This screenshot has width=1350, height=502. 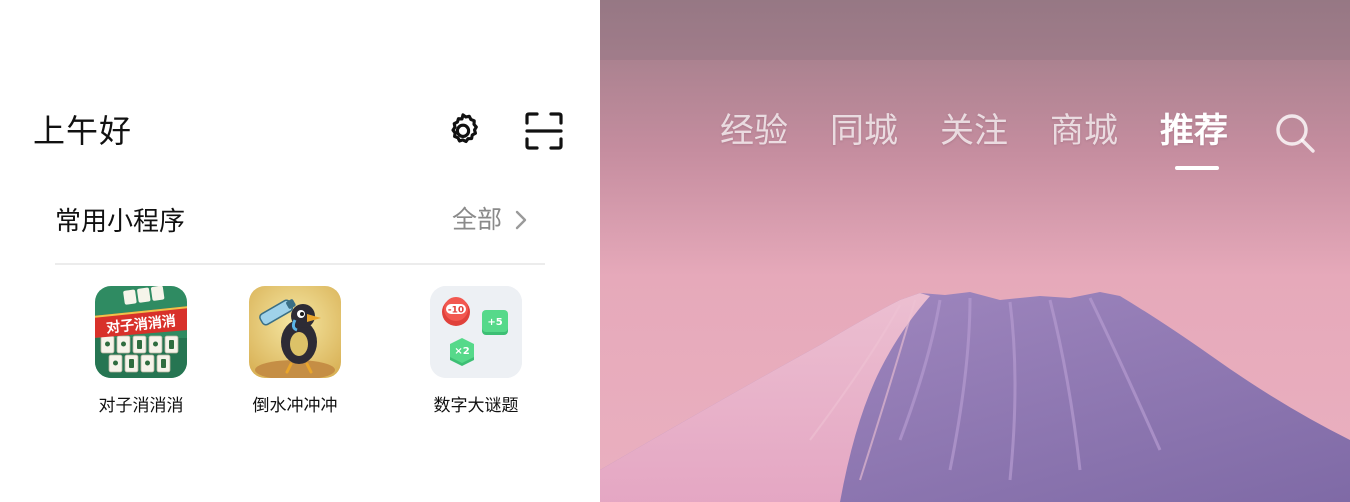 What do you see at coordinates (476, 332) in the screenshot?
I see `number-puzzle-icon: -10 +5 ×2` at bounding box center [476, 332].